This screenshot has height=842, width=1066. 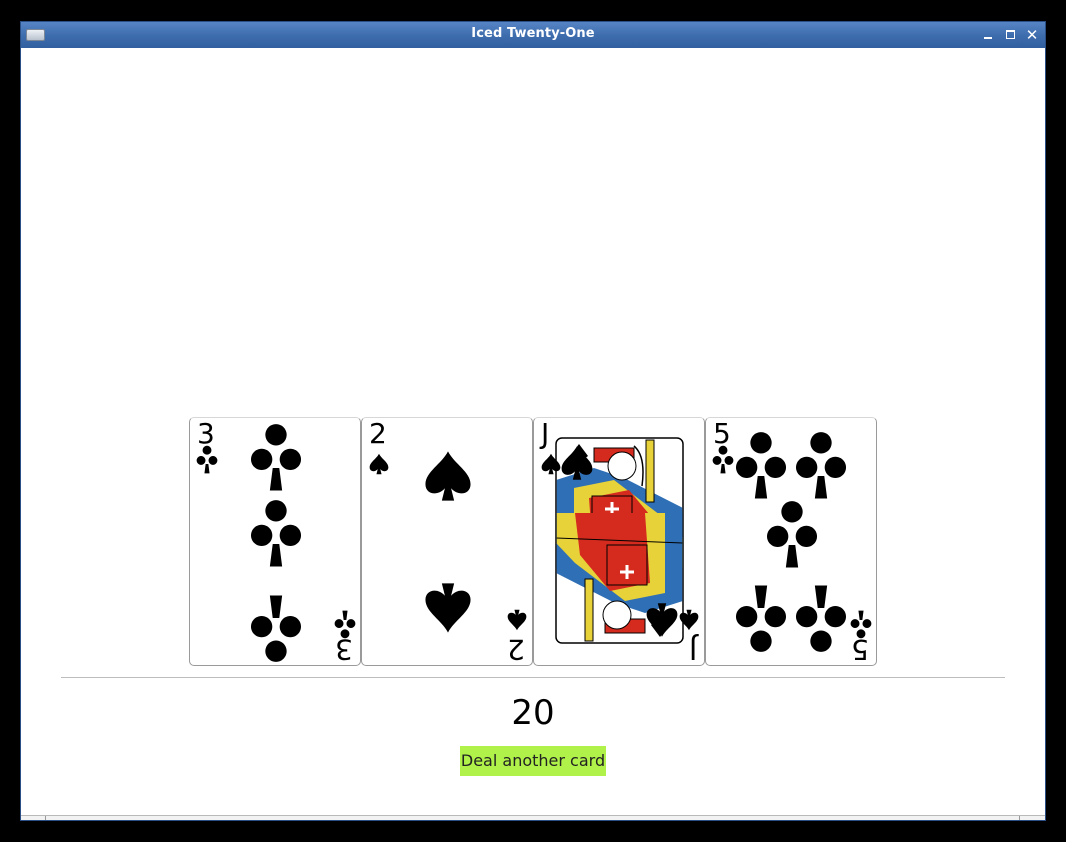 What do you see at coordinates (206, 433) in the screenshot?
I see `card-rank: 3` at bounding box center [206, 433].